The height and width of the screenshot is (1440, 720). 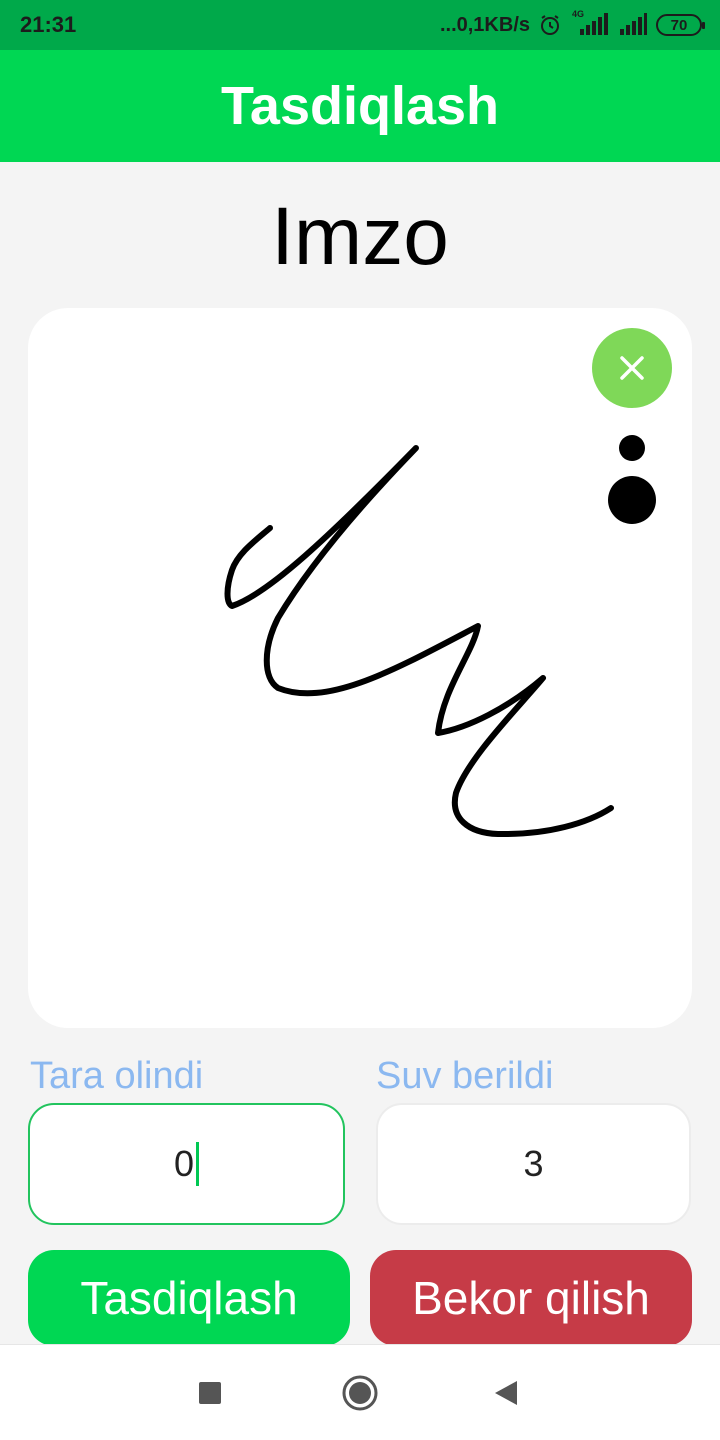 What do you see at coordinates (633, 25) in the screenshot?
I see `signal-icon` at bounding box center [633, 25].